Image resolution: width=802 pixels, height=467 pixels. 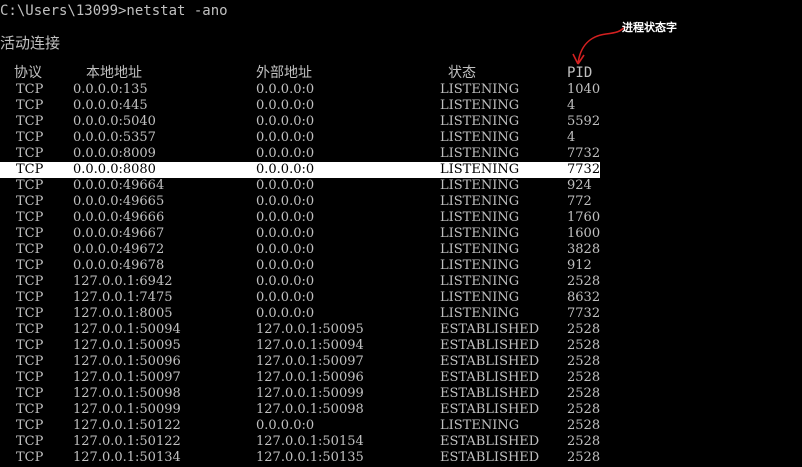 What do you see at coordinates (401, 266) in the screenshot?
I see `table-row: TCP 0.0.0.0:49678 0.0.0.0:0 LISTENING 912` at bounding box center [401, 266].